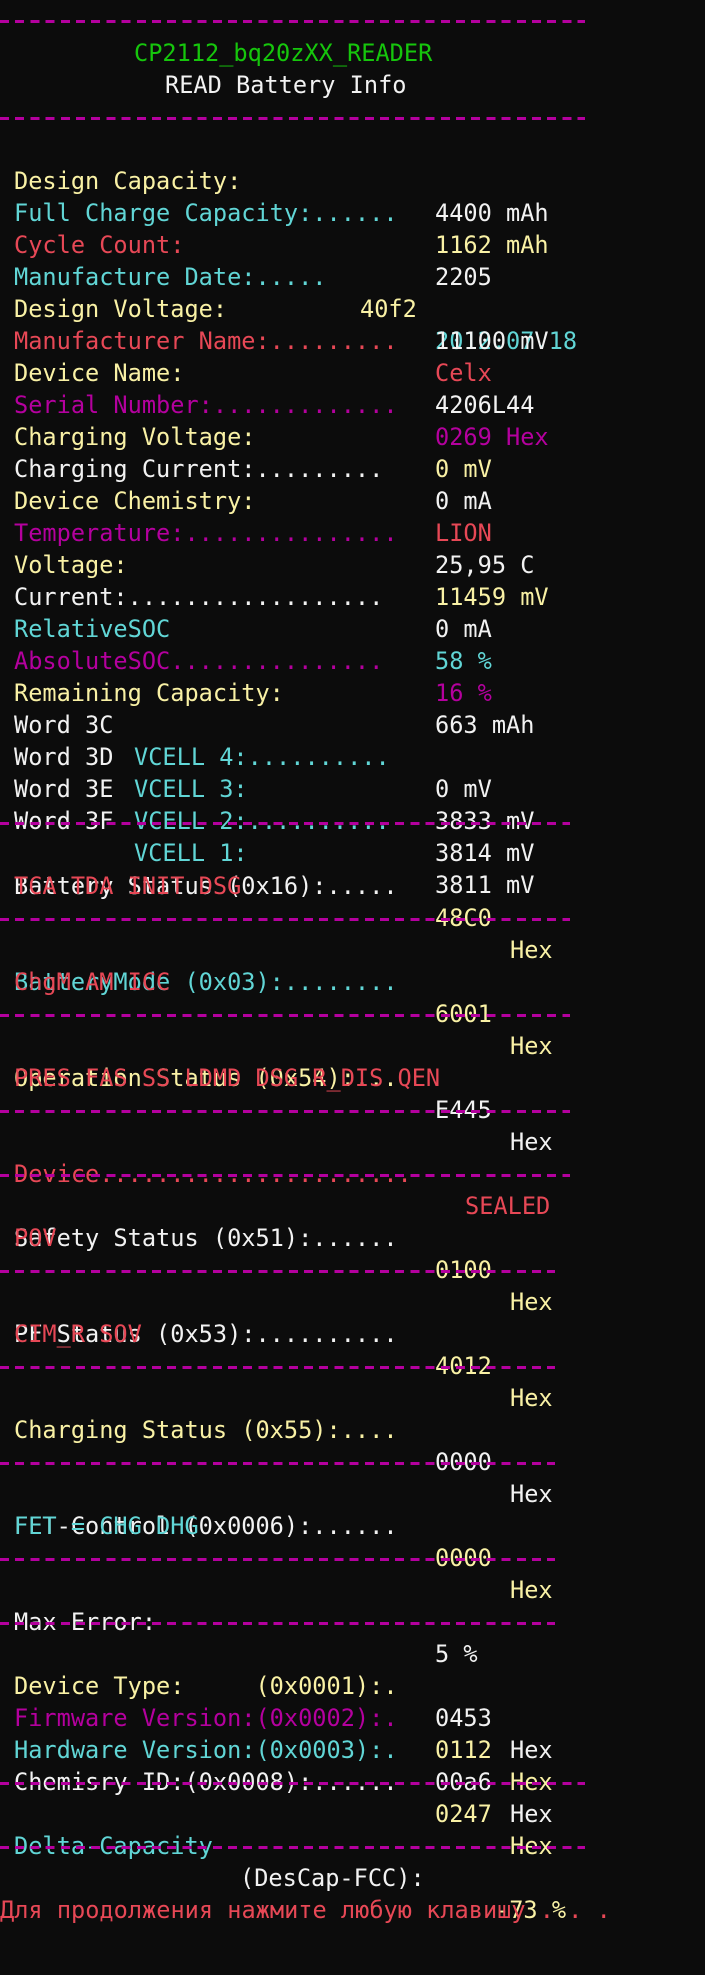 Image resolution: width=705 pixels, height=1975 pixels. Describe the element at coordinates (485, 885) in the screenshot. I see `vcell-1-value: 3811 mV` at that location.